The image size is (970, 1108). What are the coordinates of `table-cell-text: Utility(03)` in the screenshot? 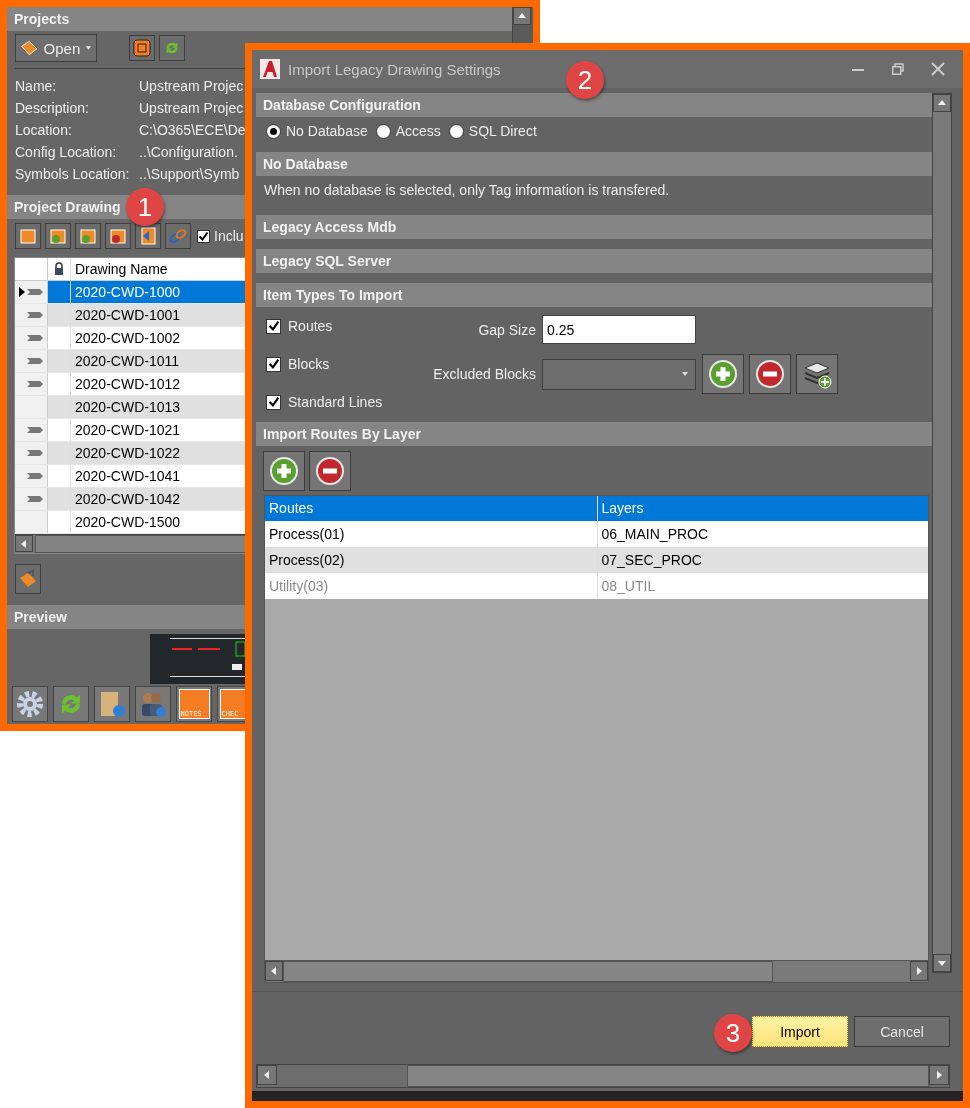 It's located at (299, 586).